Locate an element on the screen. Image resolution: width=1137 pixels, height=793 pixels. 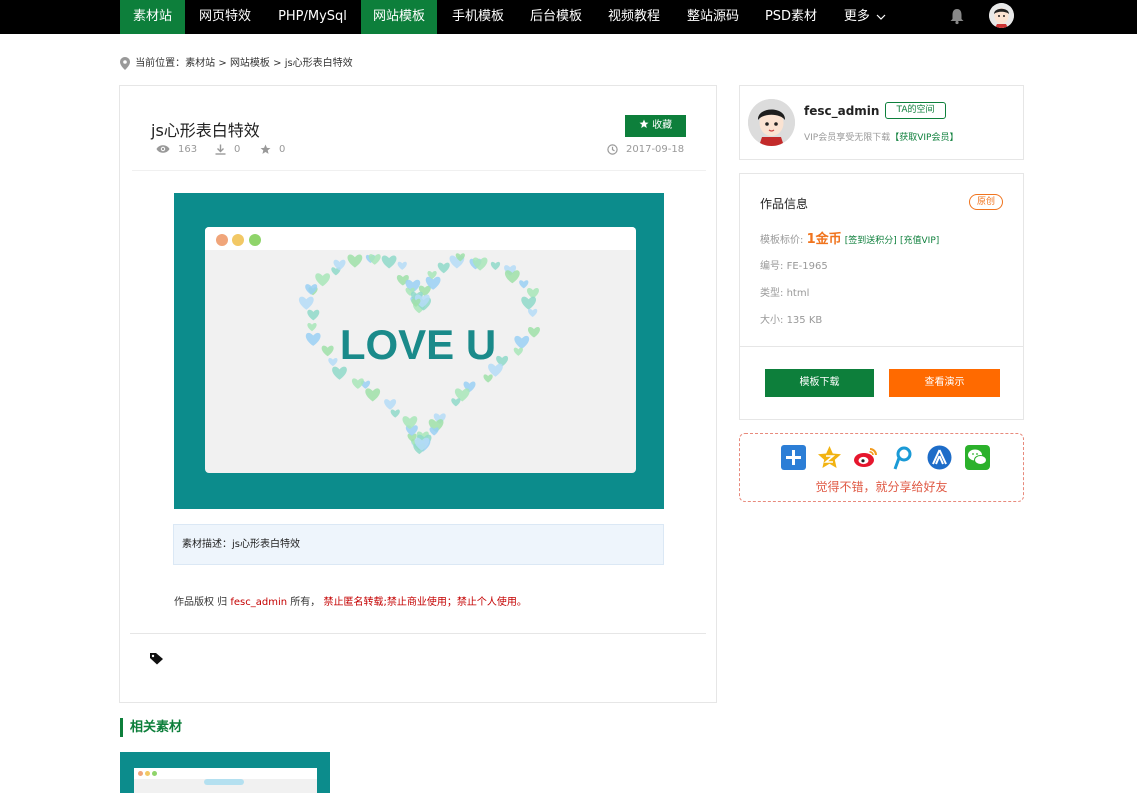
favorite-label: 收藏 is located at coordinates (662, 125).